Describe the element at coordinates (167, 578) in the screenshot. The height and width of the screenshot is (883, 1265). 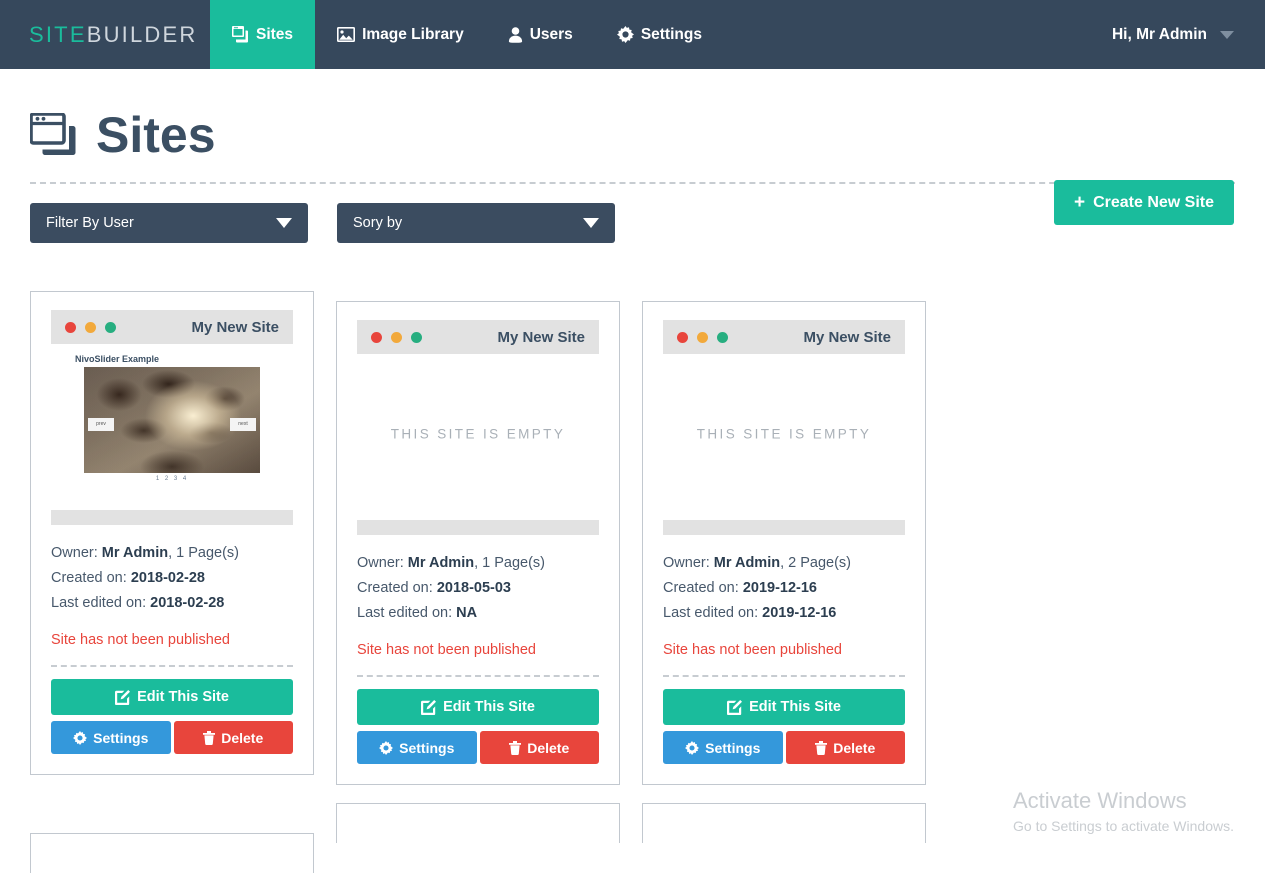
I see `created-value: 2018-02-28` at that location.